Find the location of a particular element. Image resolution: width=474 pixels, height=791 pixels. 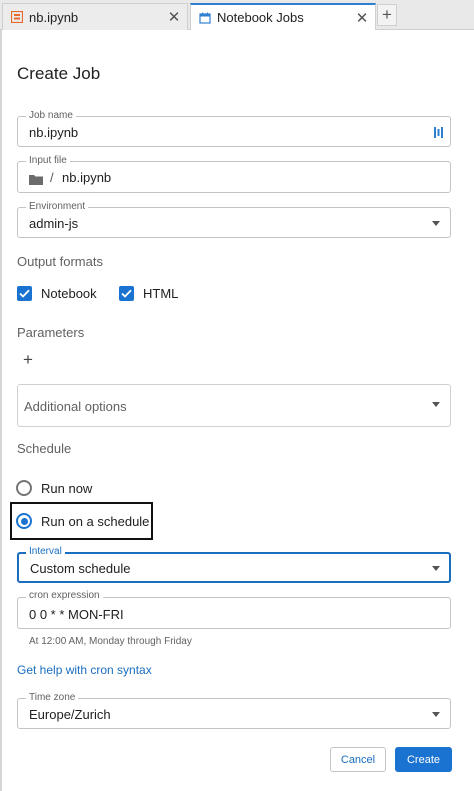

html-checkbox: HTML is located at coordinates (148, 293).